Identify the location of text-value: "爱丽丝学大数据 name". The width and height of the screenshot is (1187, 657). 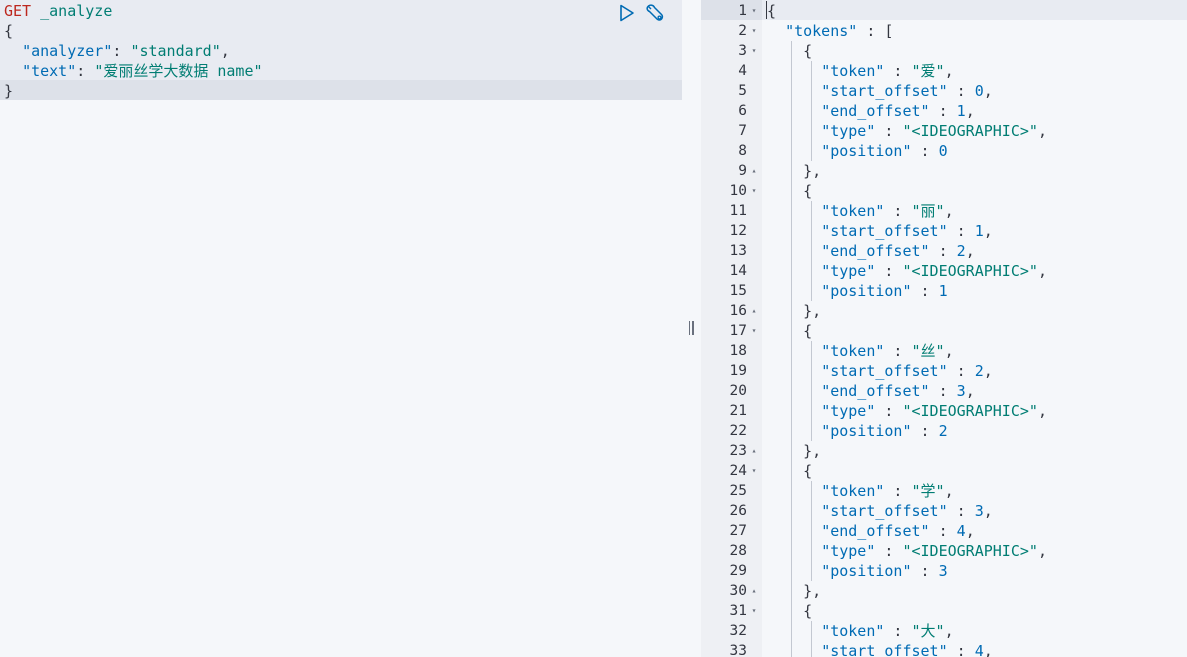
(178, 71).